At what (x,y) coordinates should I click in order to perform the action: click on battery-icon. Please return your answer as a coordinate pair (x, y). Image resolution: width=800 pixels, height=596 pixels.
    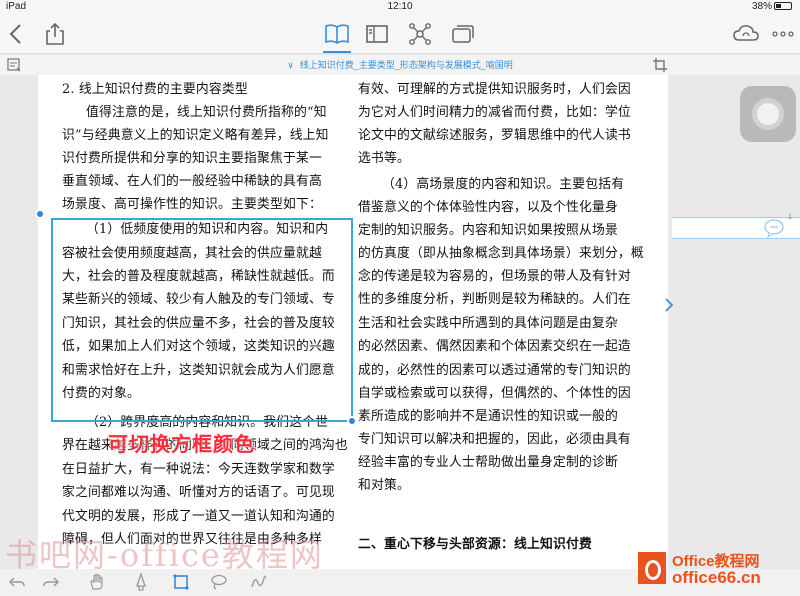
    Looking at the image, I should click on (783, 6).